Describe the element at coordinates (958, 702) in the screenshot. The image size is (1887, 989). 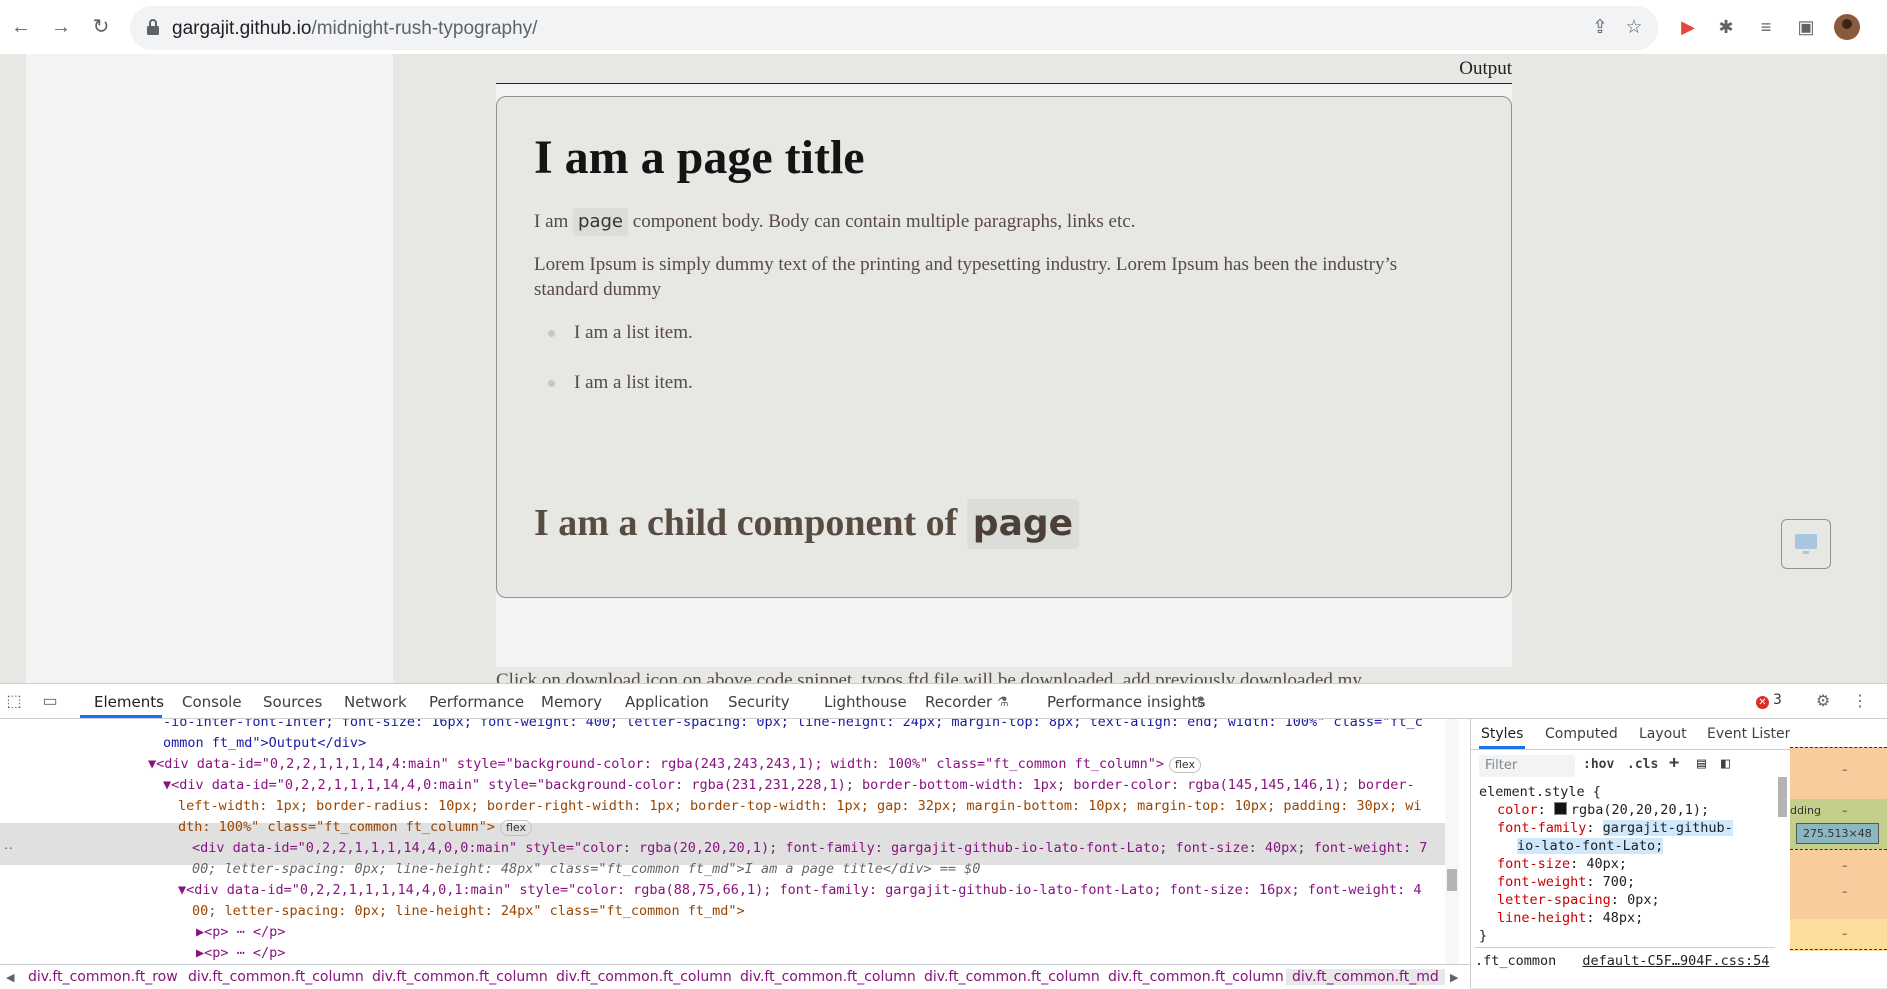
I see `tab-recorder: Recorder` at that location.